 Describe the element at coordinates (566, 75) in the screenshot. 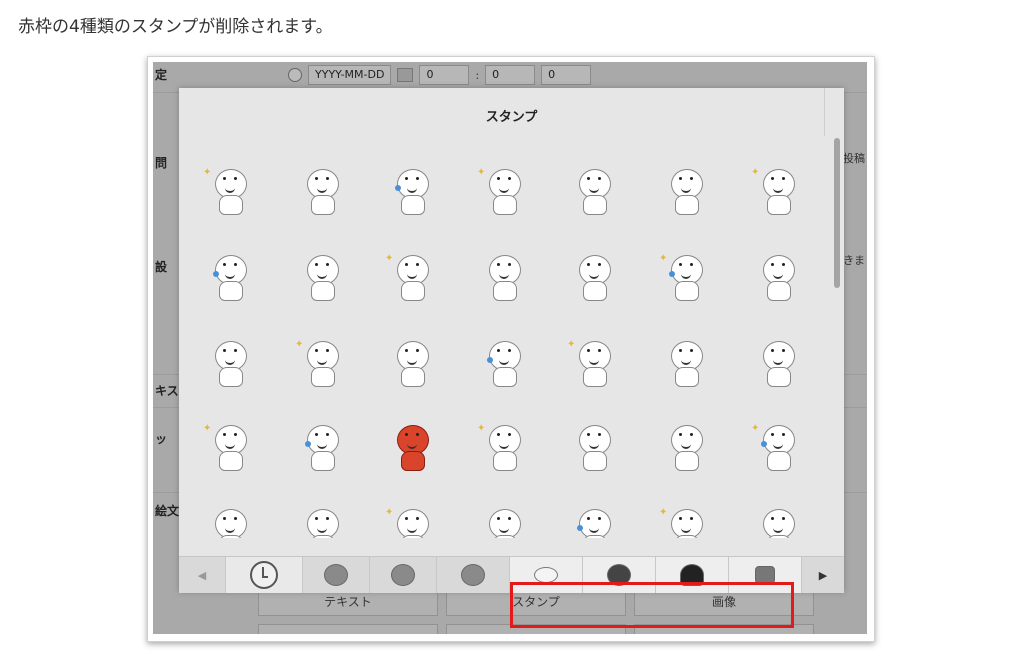

I see `second-select: 0` at that location.